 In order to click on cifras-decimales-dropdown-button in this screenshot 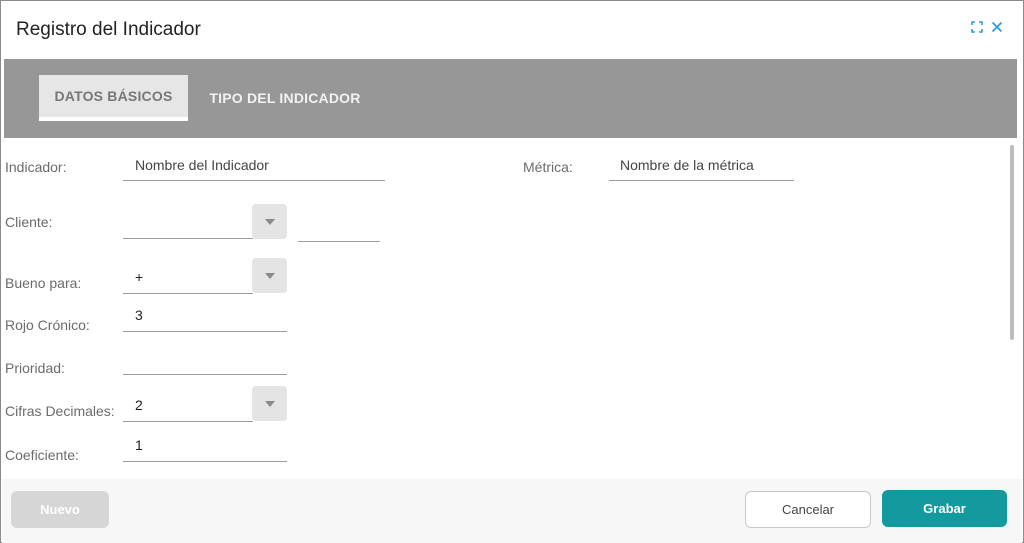, I will do `click(269, 403)`.